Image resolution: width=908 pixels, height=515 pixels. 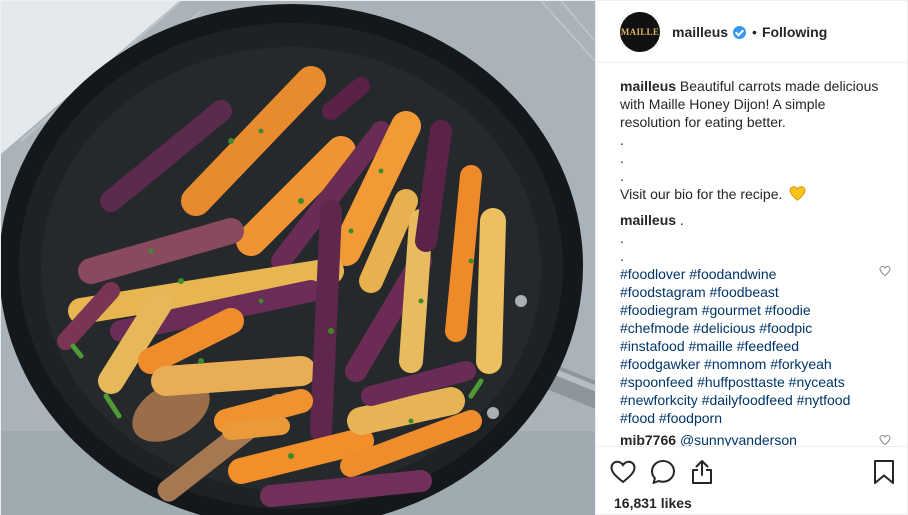 I want to click on hashtag-line: #newforkcity #dailyfoodfeed #nytfood, so click(x=755, y=400).